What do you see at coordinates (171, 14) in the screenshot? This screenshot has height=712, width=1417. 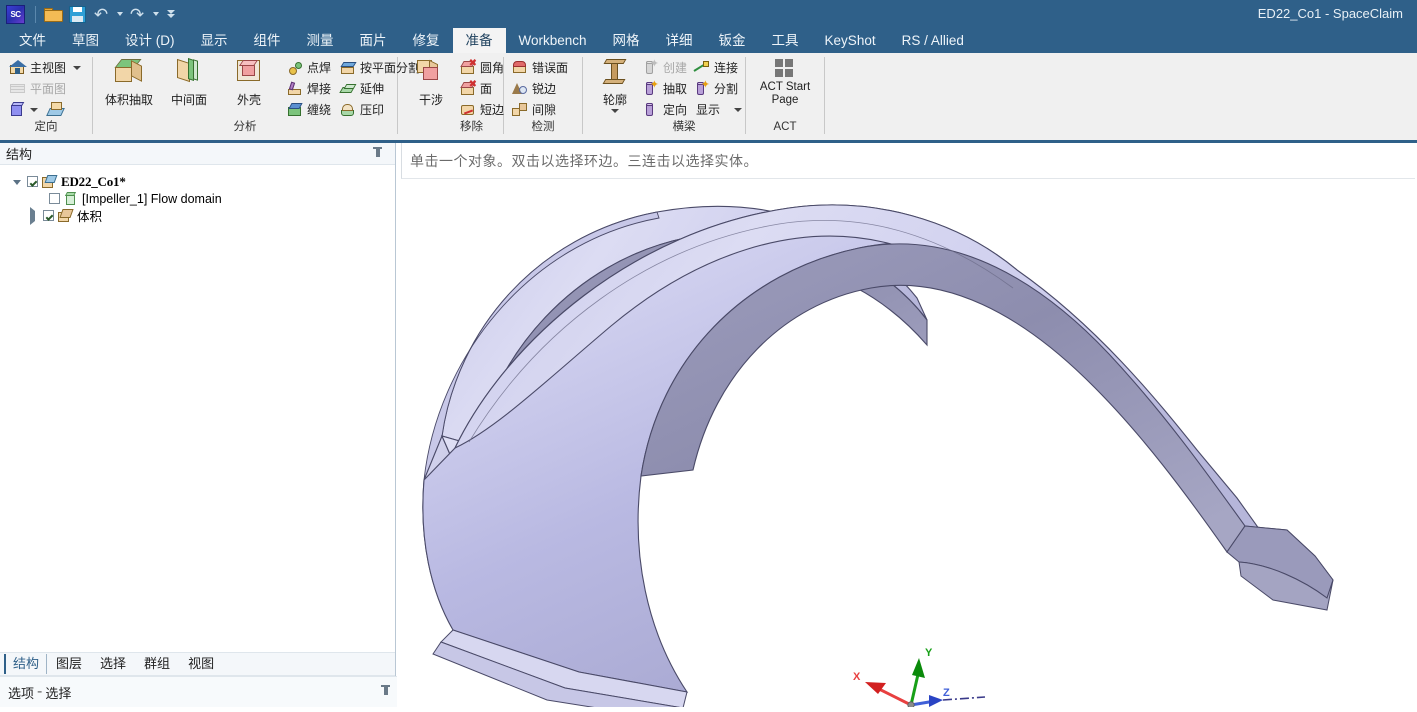 I see `customize-qat-icon` at bounding box center [171, 14].